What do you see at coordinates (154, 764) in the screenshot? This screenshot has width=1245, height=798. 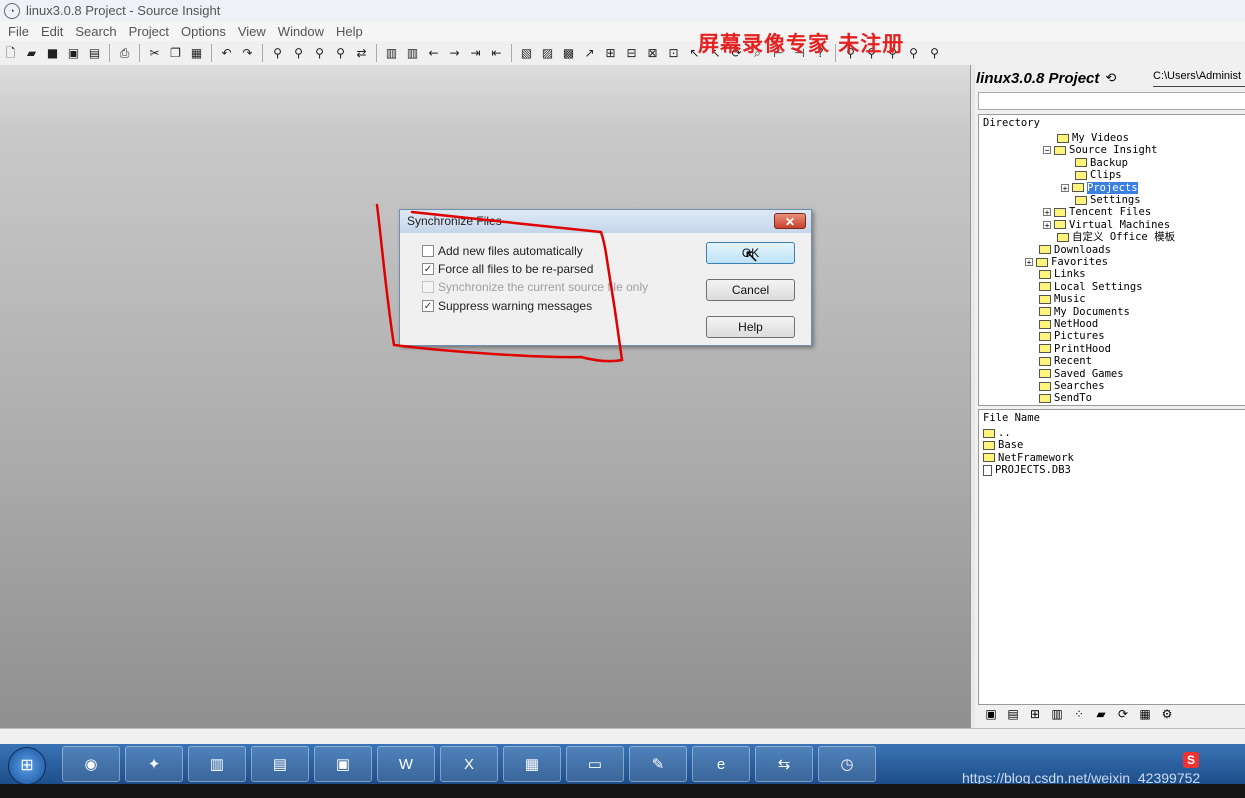 I see `bird-icon: ✦` at bounding box center [154, 764].